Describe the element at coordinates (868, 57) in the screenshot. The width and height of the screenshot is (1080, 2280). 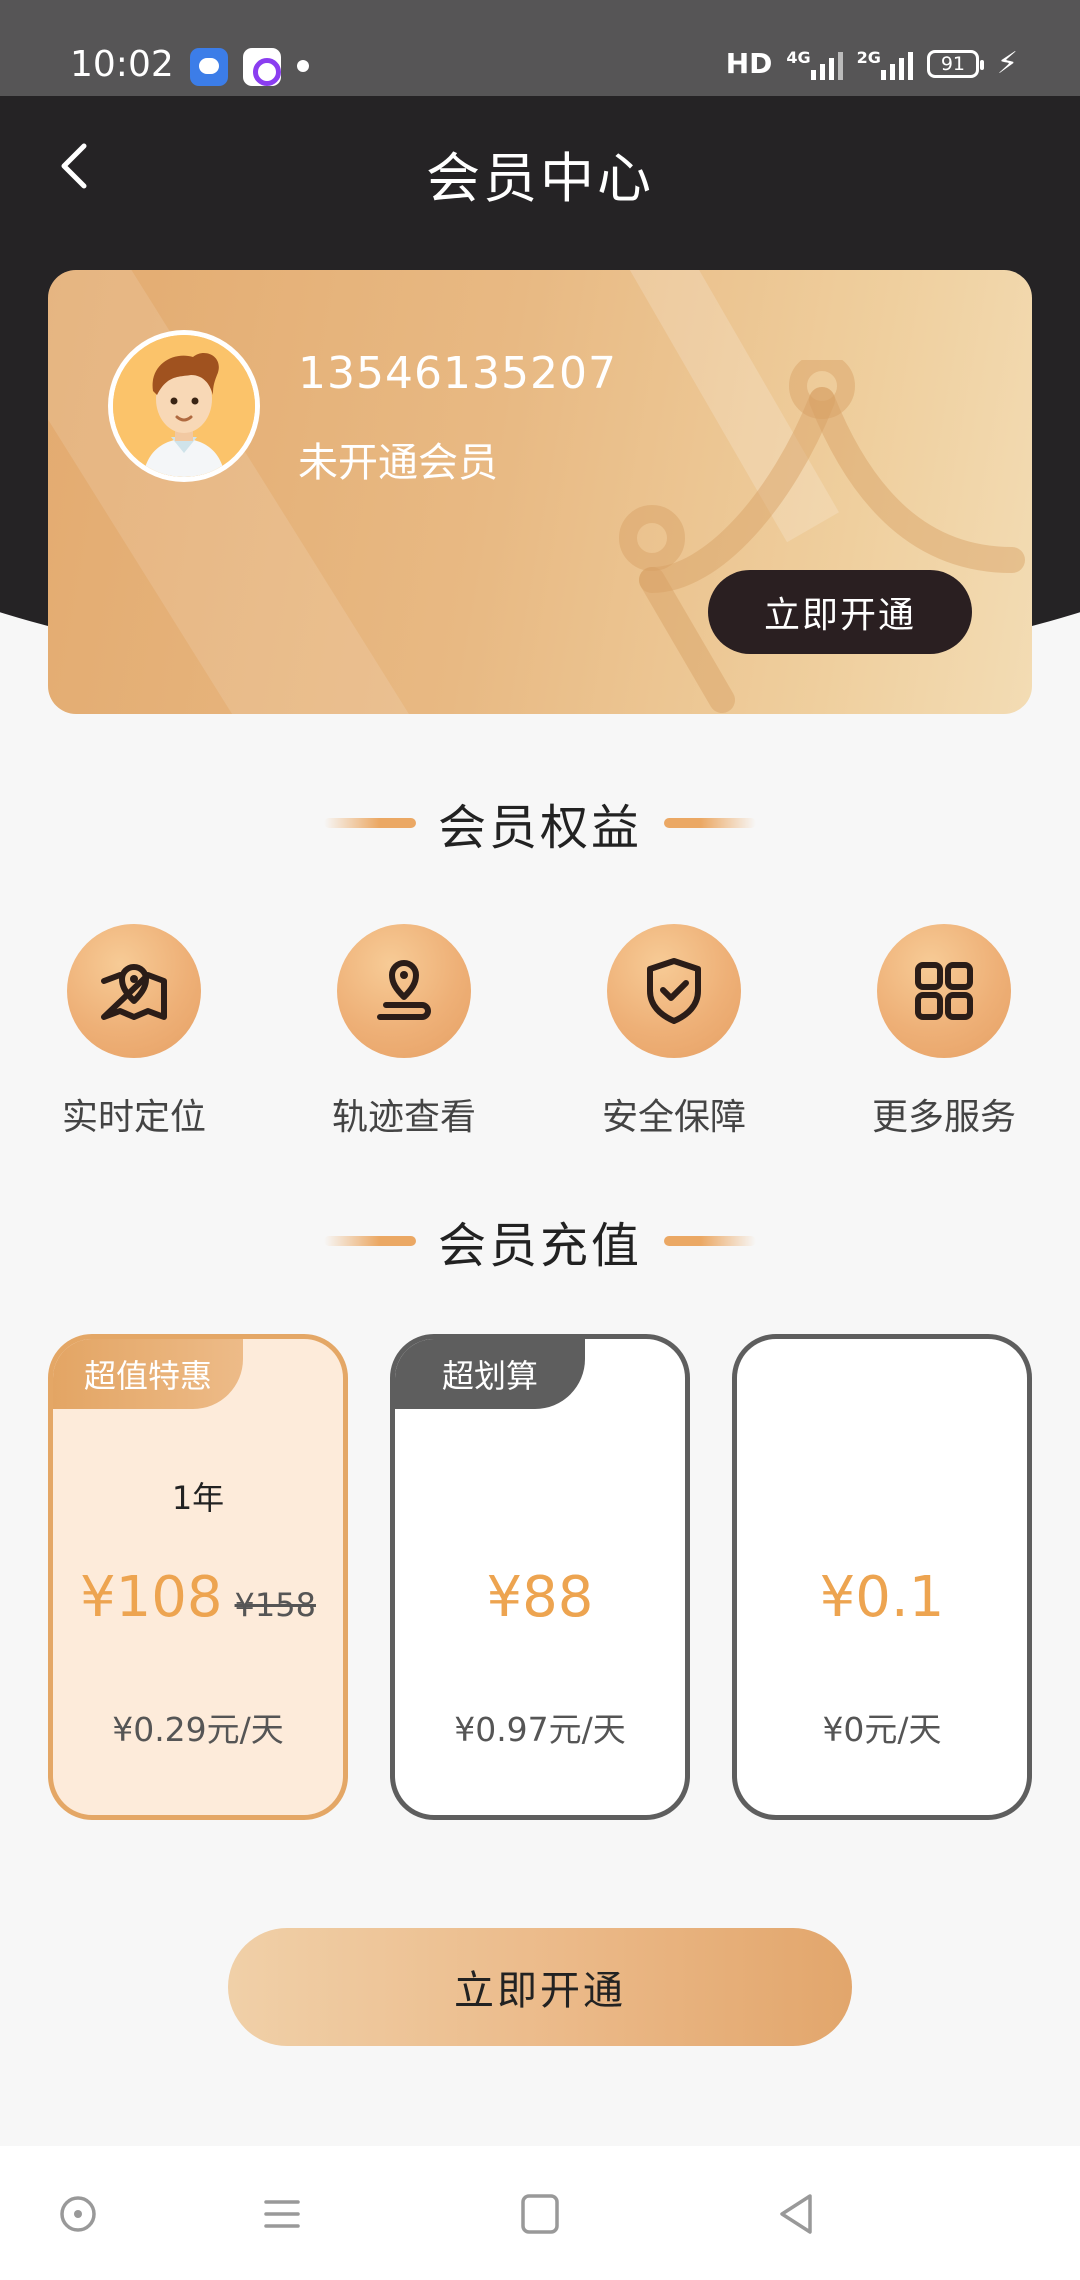
I see `signal-2g-label: 2G` at that location.